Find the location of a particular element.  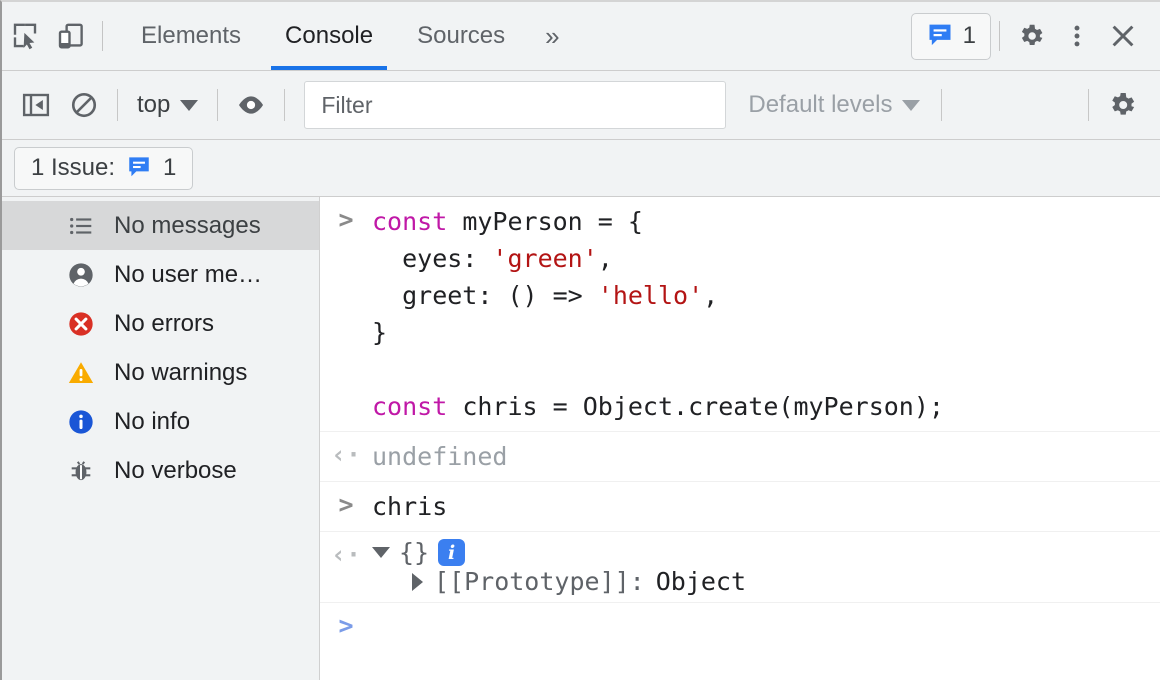

console-toolbar-actions is located at coordinates (1119, 105).